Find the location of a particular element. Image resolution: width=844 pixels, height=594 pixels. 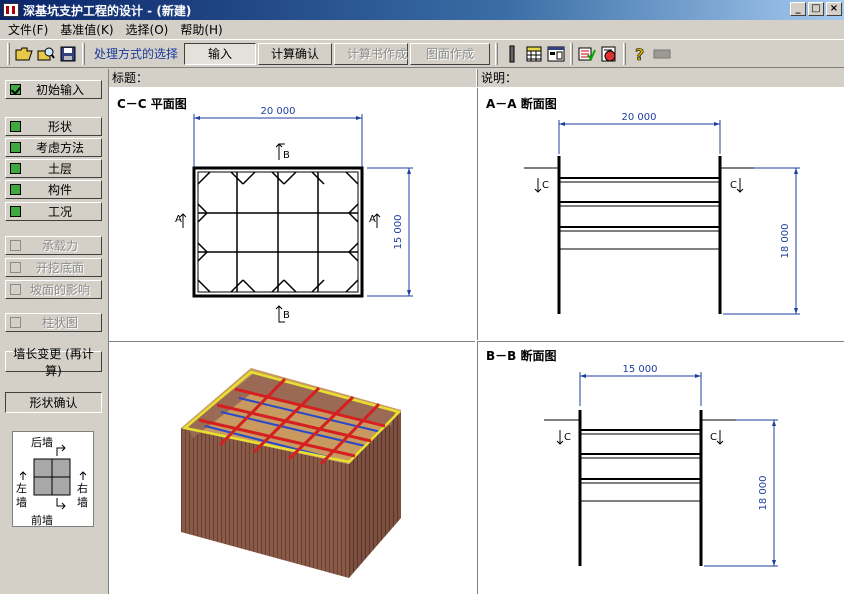

title-header: 标题： is located at coordinates (292, 78).